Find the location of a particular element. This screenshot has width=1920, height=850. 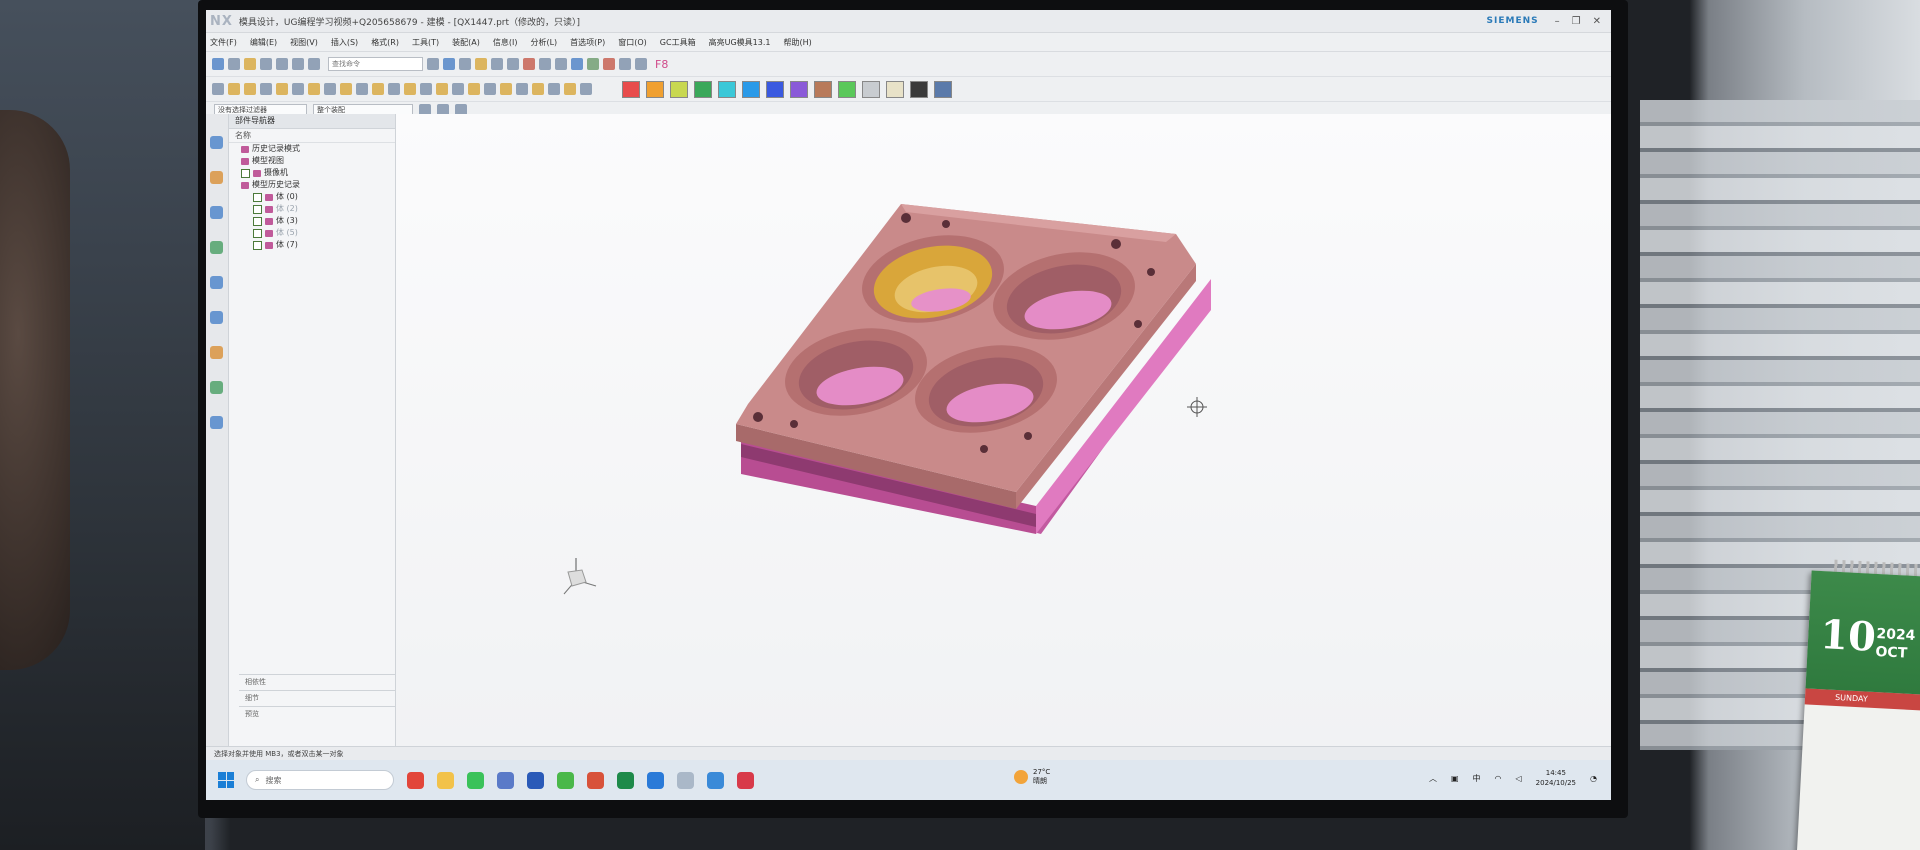

menu-item: 信息(I) is located at coordinates (505, 42).